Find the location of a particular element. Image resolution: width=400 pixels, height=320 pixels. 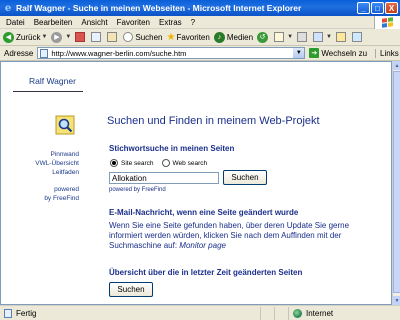

page-done-icon is located at coordinates (8, 313).